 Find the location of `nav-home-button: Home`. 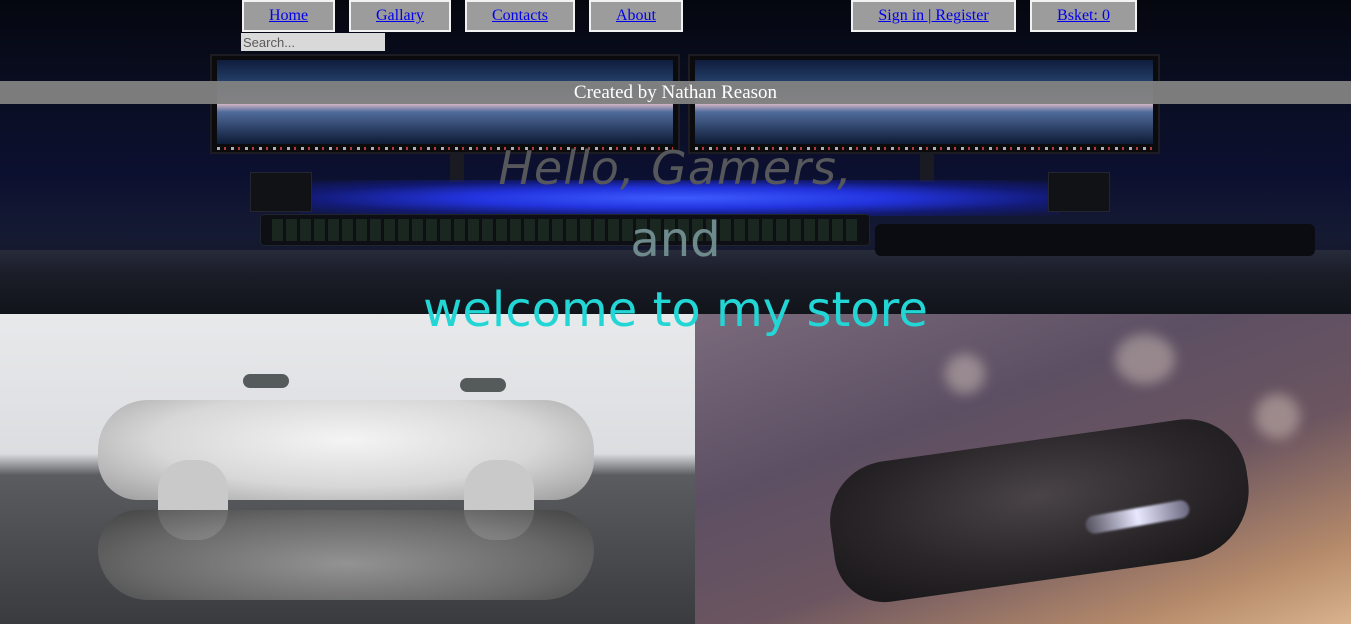

nav-home-button: Home is located at coordinates (288, 16).